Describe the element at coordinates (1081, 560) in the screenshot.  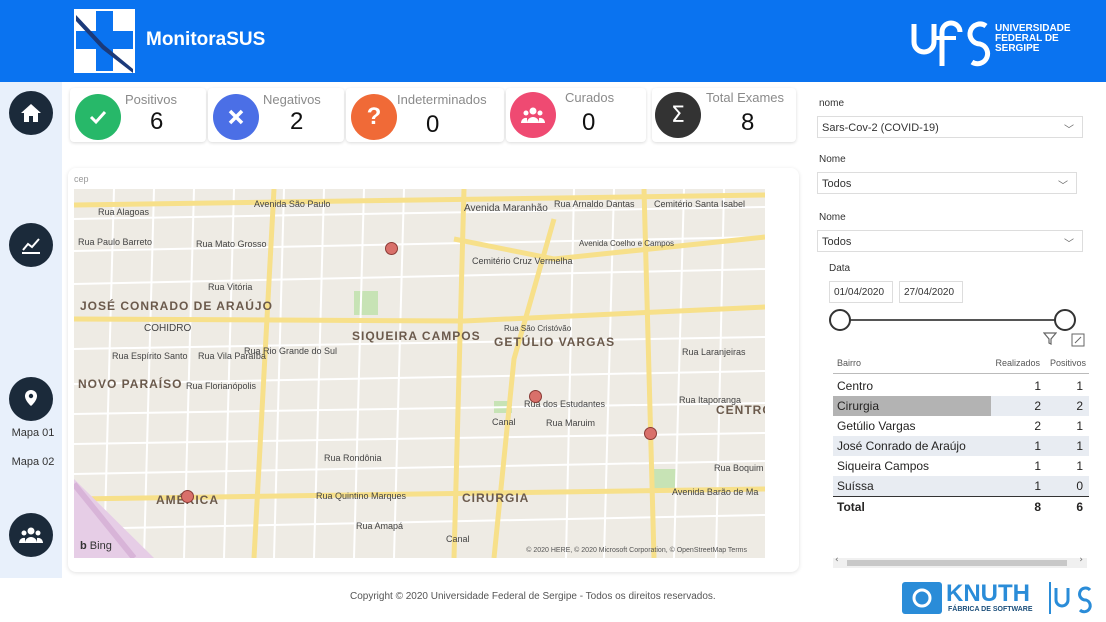
I see `scroll-right-icon: ›` at that location.